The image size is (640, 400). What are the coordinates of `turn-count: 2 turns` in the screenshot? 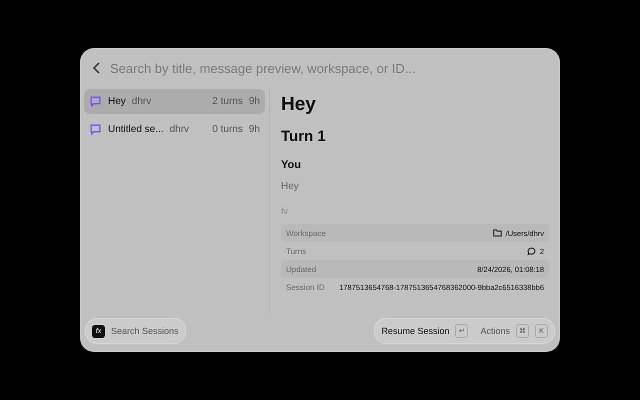 It's located at (227, 101).